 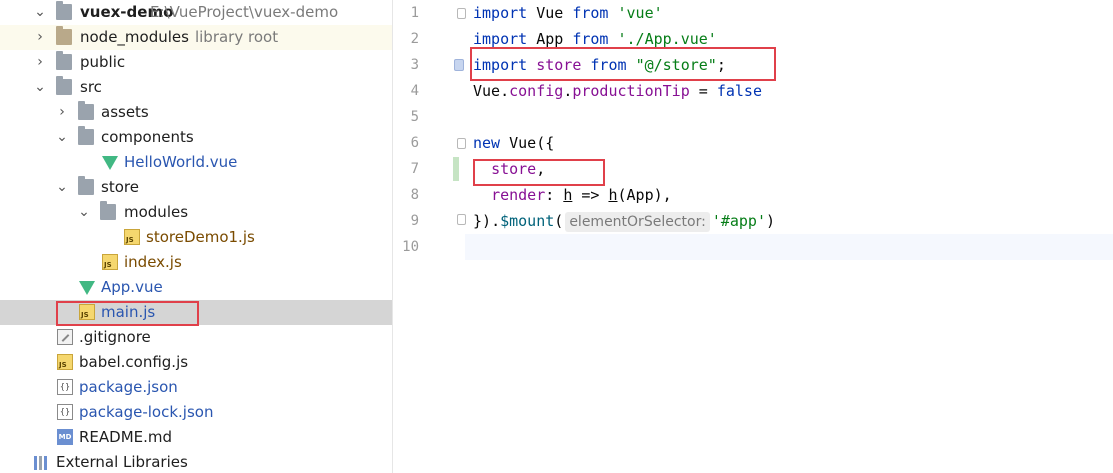 I want to click on tree-item-label: main.js, so click(x=128, y=312).